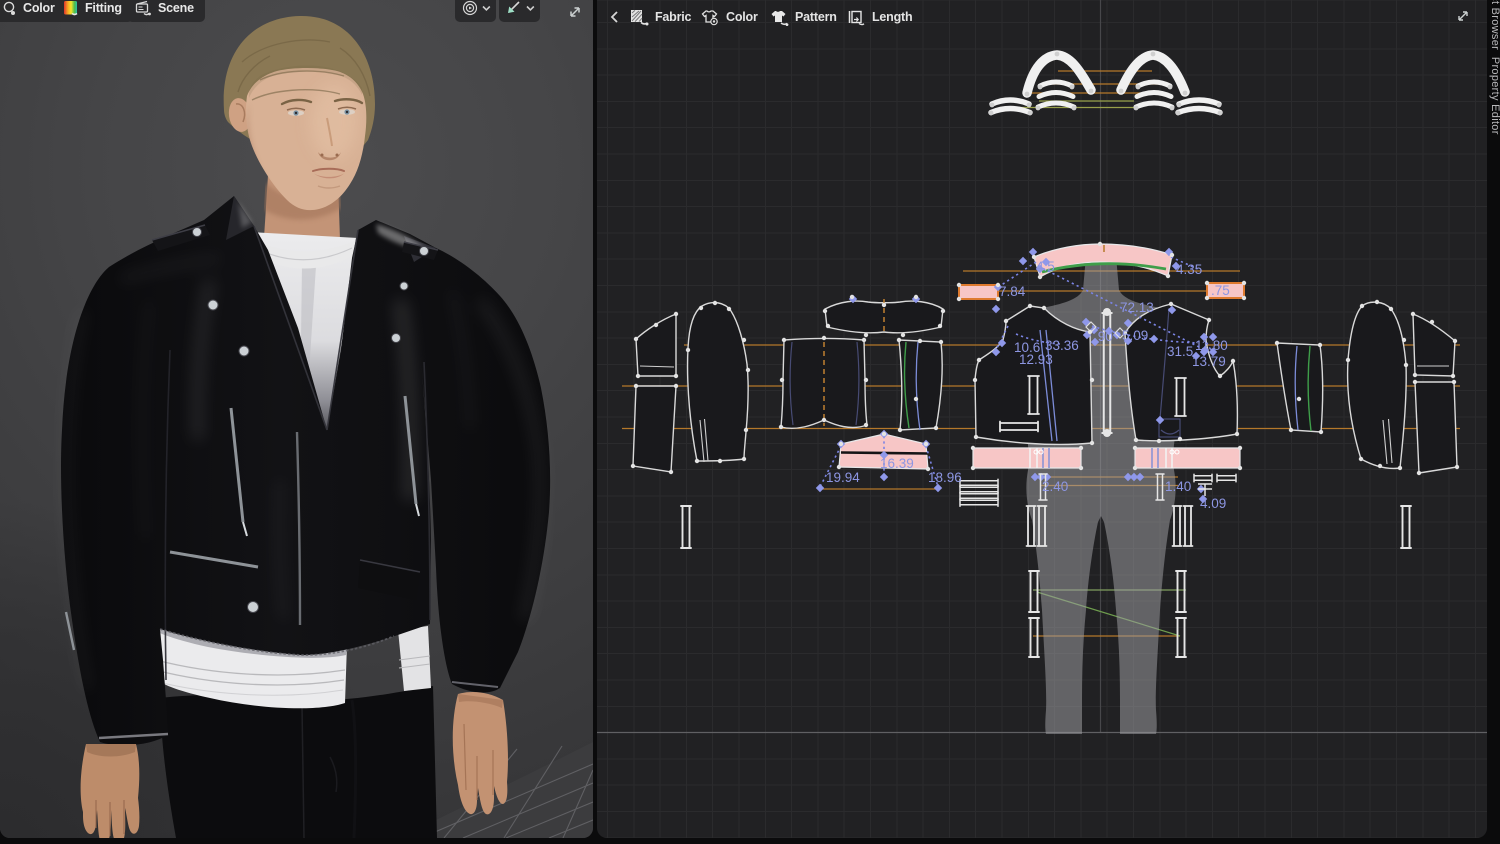 This screenshot has height=844, width=1500. I want to click on svg-text: 12.93, so click(1036, 359).